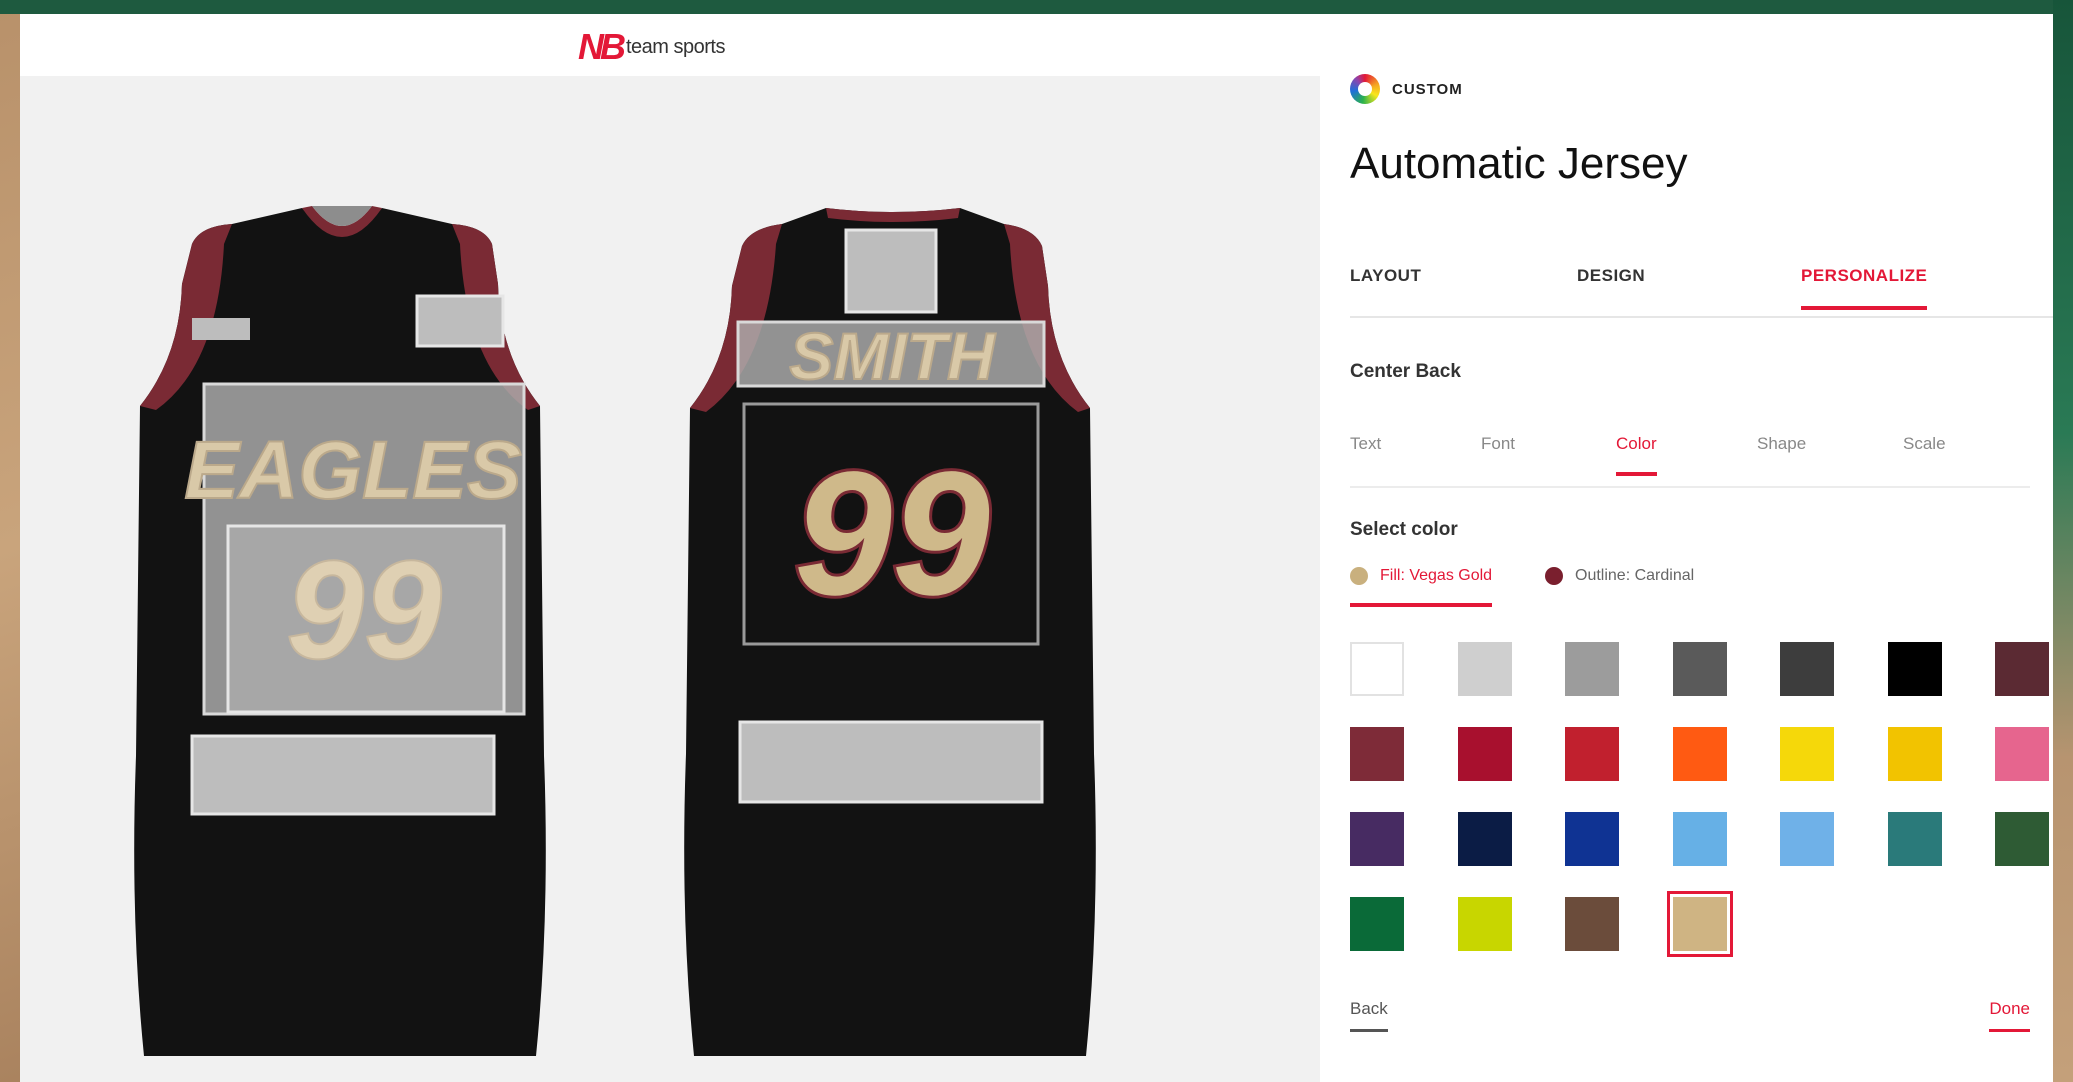  What do you see at coordinates (891, 271) in the screenshot?
I see `back-neck-patch` at bounding box center [891, 271].